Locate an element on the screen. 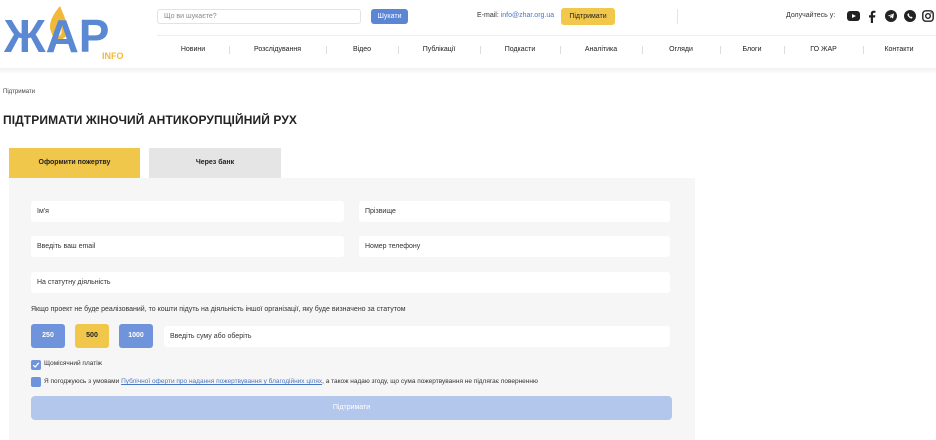 This screenshot has height=440, width=936. header-shadow is located at coordinates (468, 71).